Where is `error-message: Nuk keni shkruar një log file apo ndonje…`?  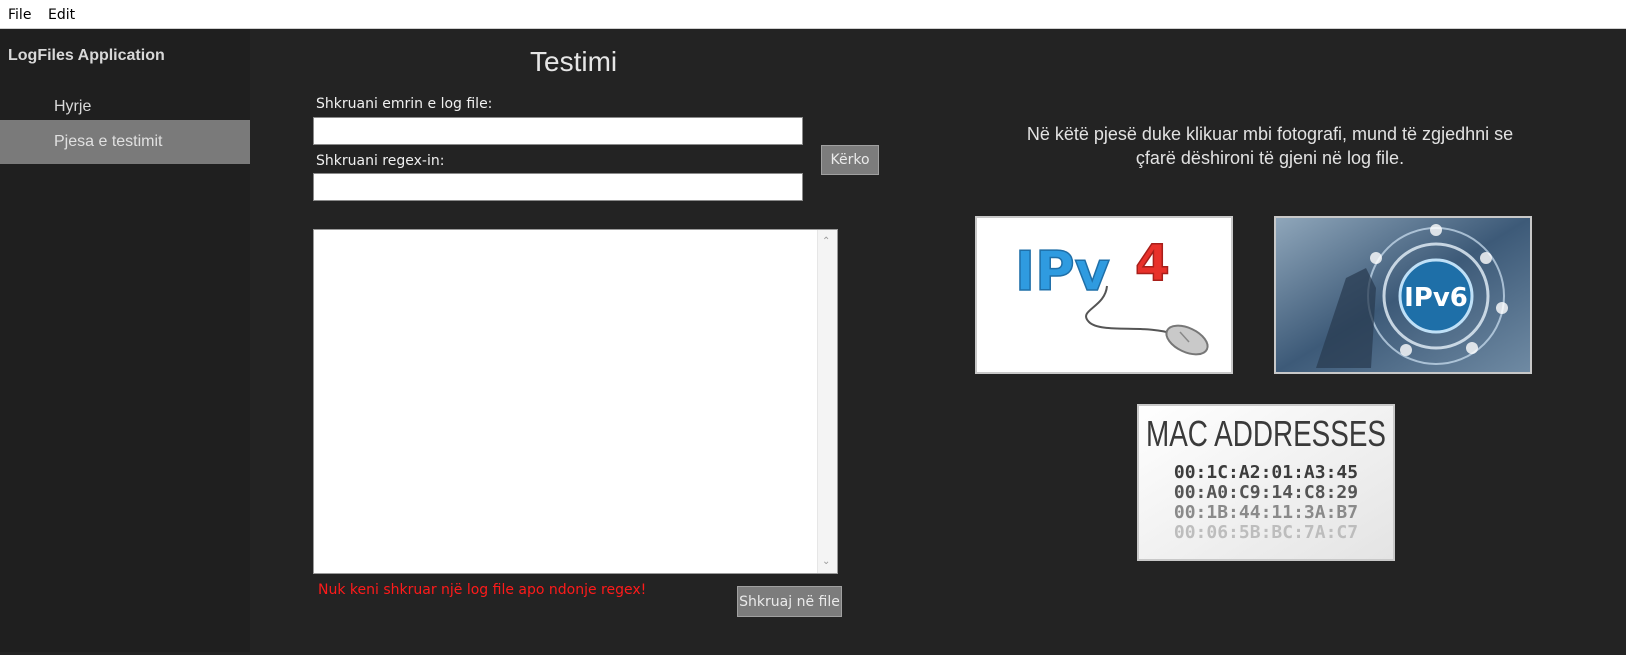
error-message: Nuk keni shkruar një log file apo ndonje… is located at coordinates (482, 590).